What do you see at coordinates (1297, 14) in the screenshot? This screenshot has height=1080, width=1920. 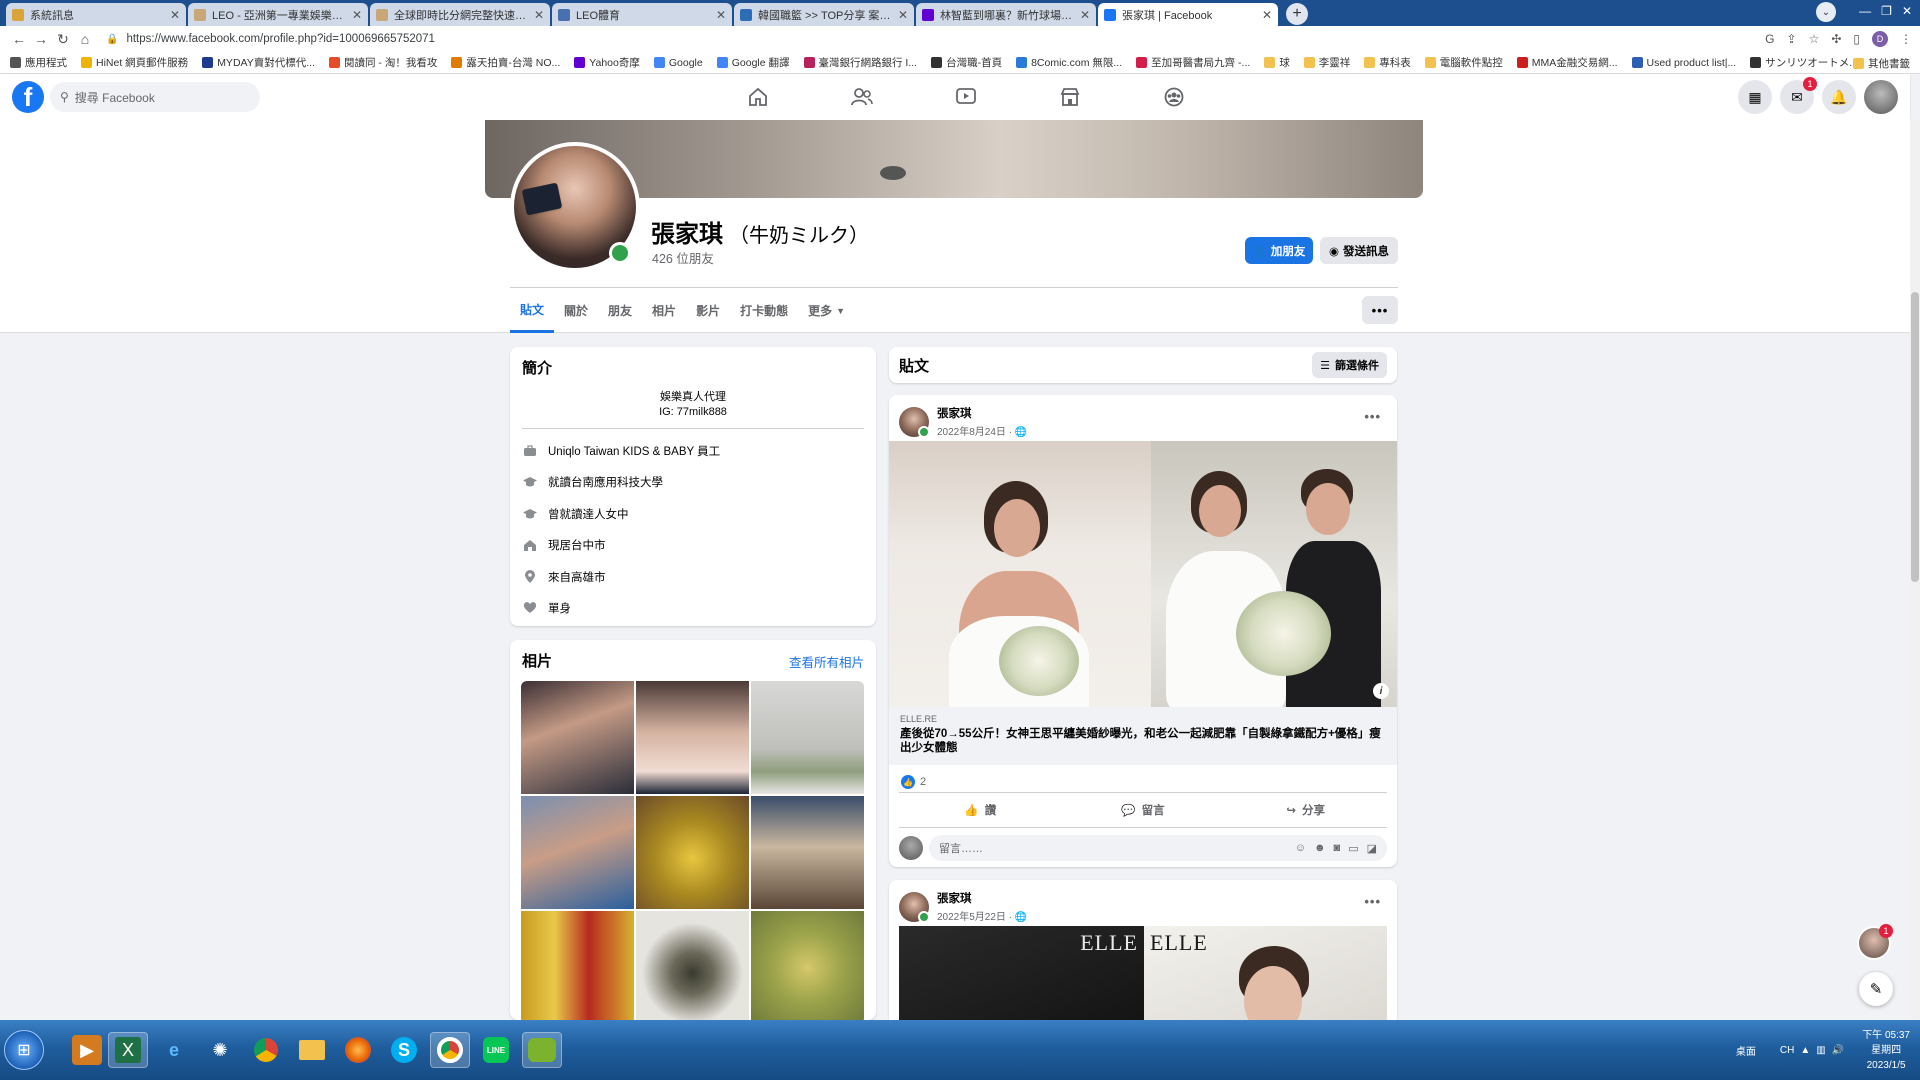 I see `new-tab-button: +` at bounding box center [1297, 14].